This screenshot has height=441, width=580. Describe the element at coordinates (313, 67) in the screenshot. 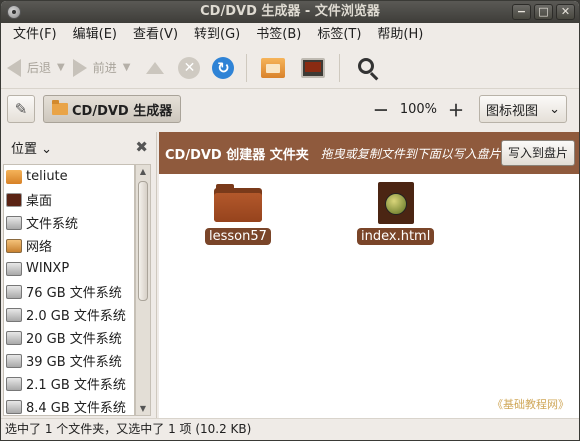

I see `computer-icon` at that location.